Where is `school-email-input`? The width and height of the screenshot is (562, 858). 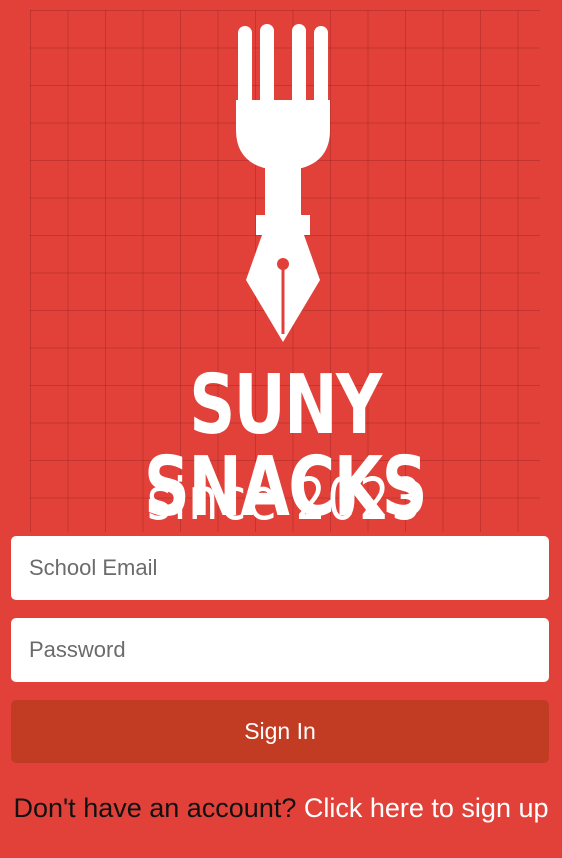
school-email-input is located at coordinates (280, 568).